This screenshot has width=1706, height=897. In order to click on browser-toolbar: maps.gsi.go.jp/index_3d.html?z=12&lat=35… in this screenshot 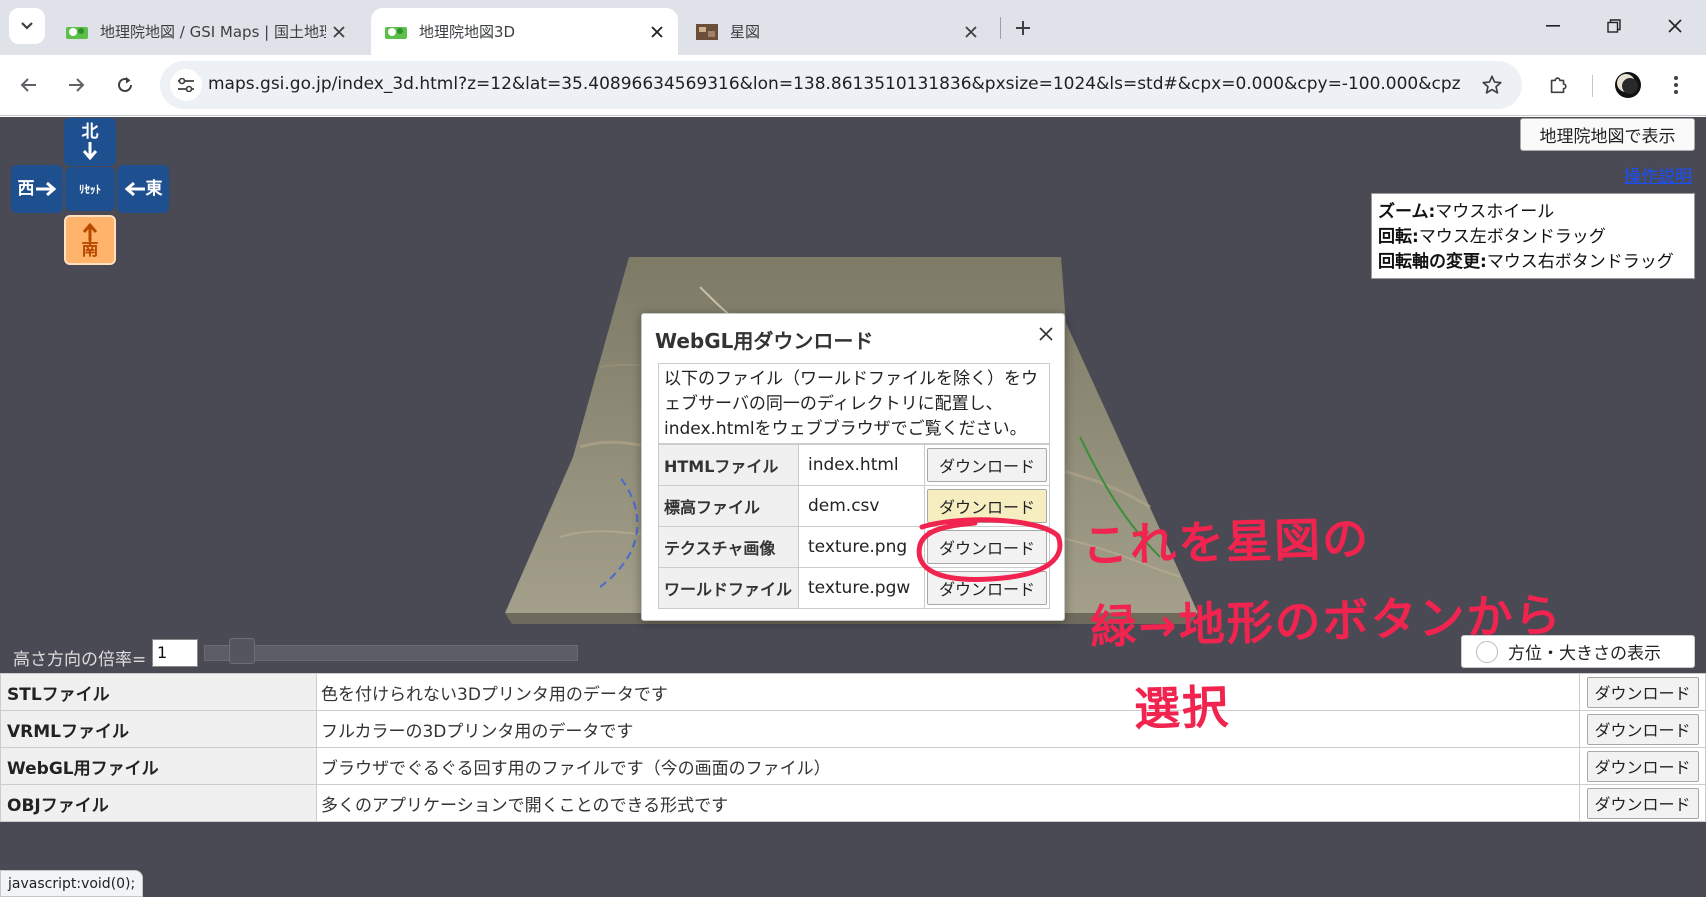, I will do `click(853, 85)`.